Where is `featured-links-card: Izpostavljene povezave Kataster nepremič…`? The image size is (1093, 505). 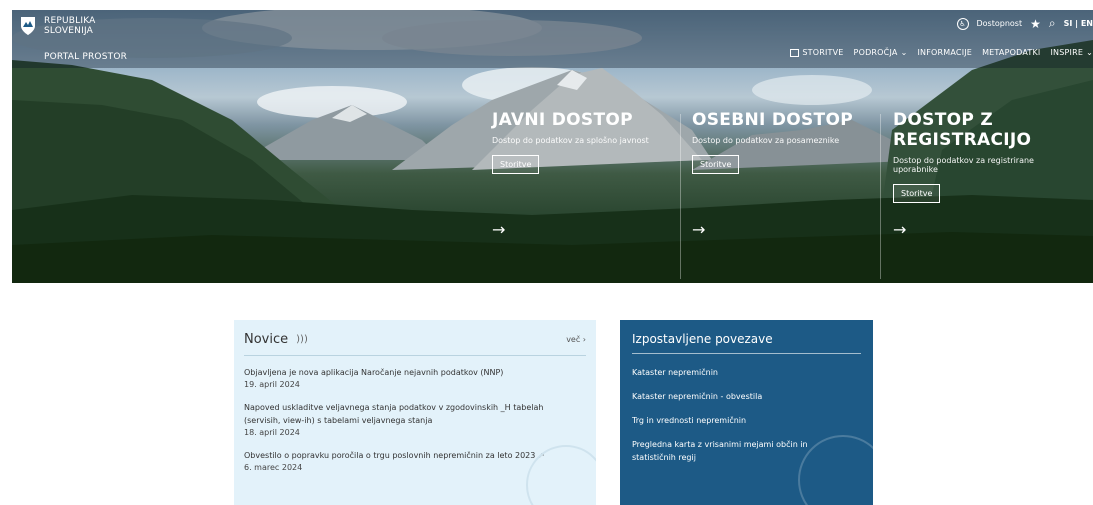 featured-links-card: Izpostavljene povezave Kataster nepremič… is located at coordinates (746, 412).